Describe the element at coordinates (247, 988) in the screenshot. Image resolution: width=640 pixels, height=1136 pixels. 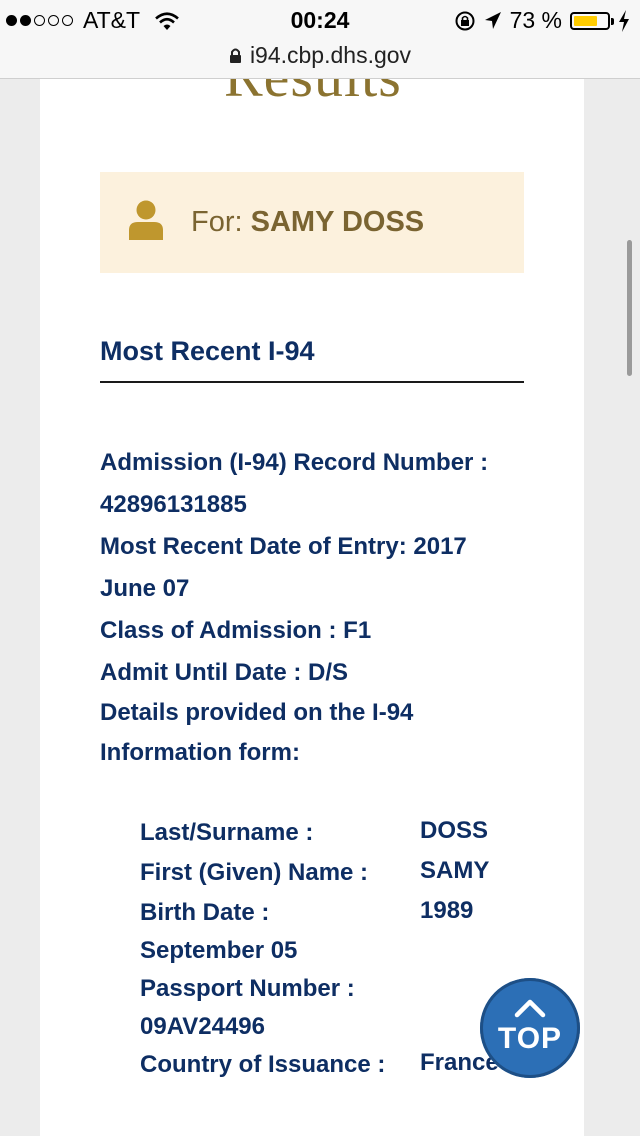
I see `passport-number-label: Passport Number :` at that location.